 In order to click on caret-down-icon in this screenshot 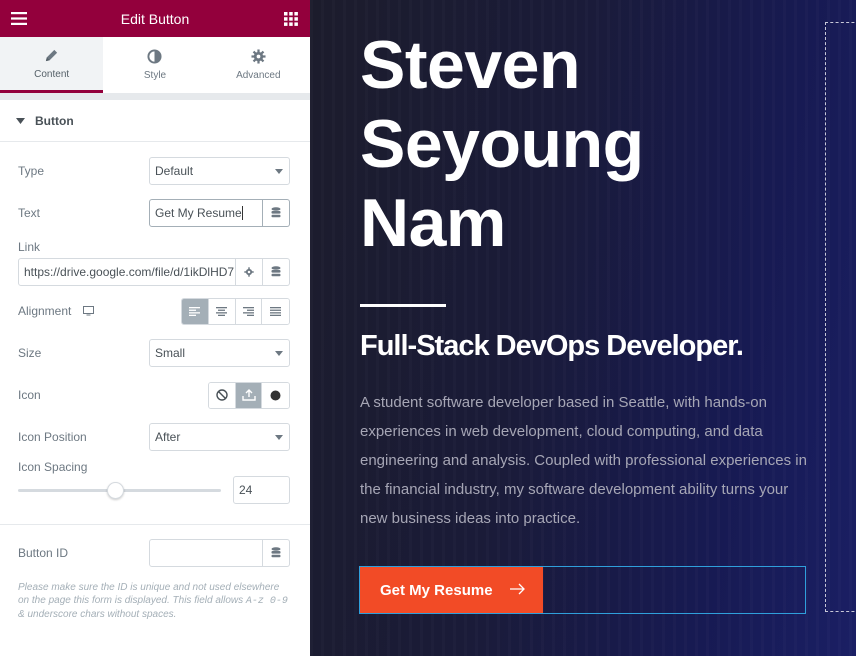, I will do `click(20, 120)`.